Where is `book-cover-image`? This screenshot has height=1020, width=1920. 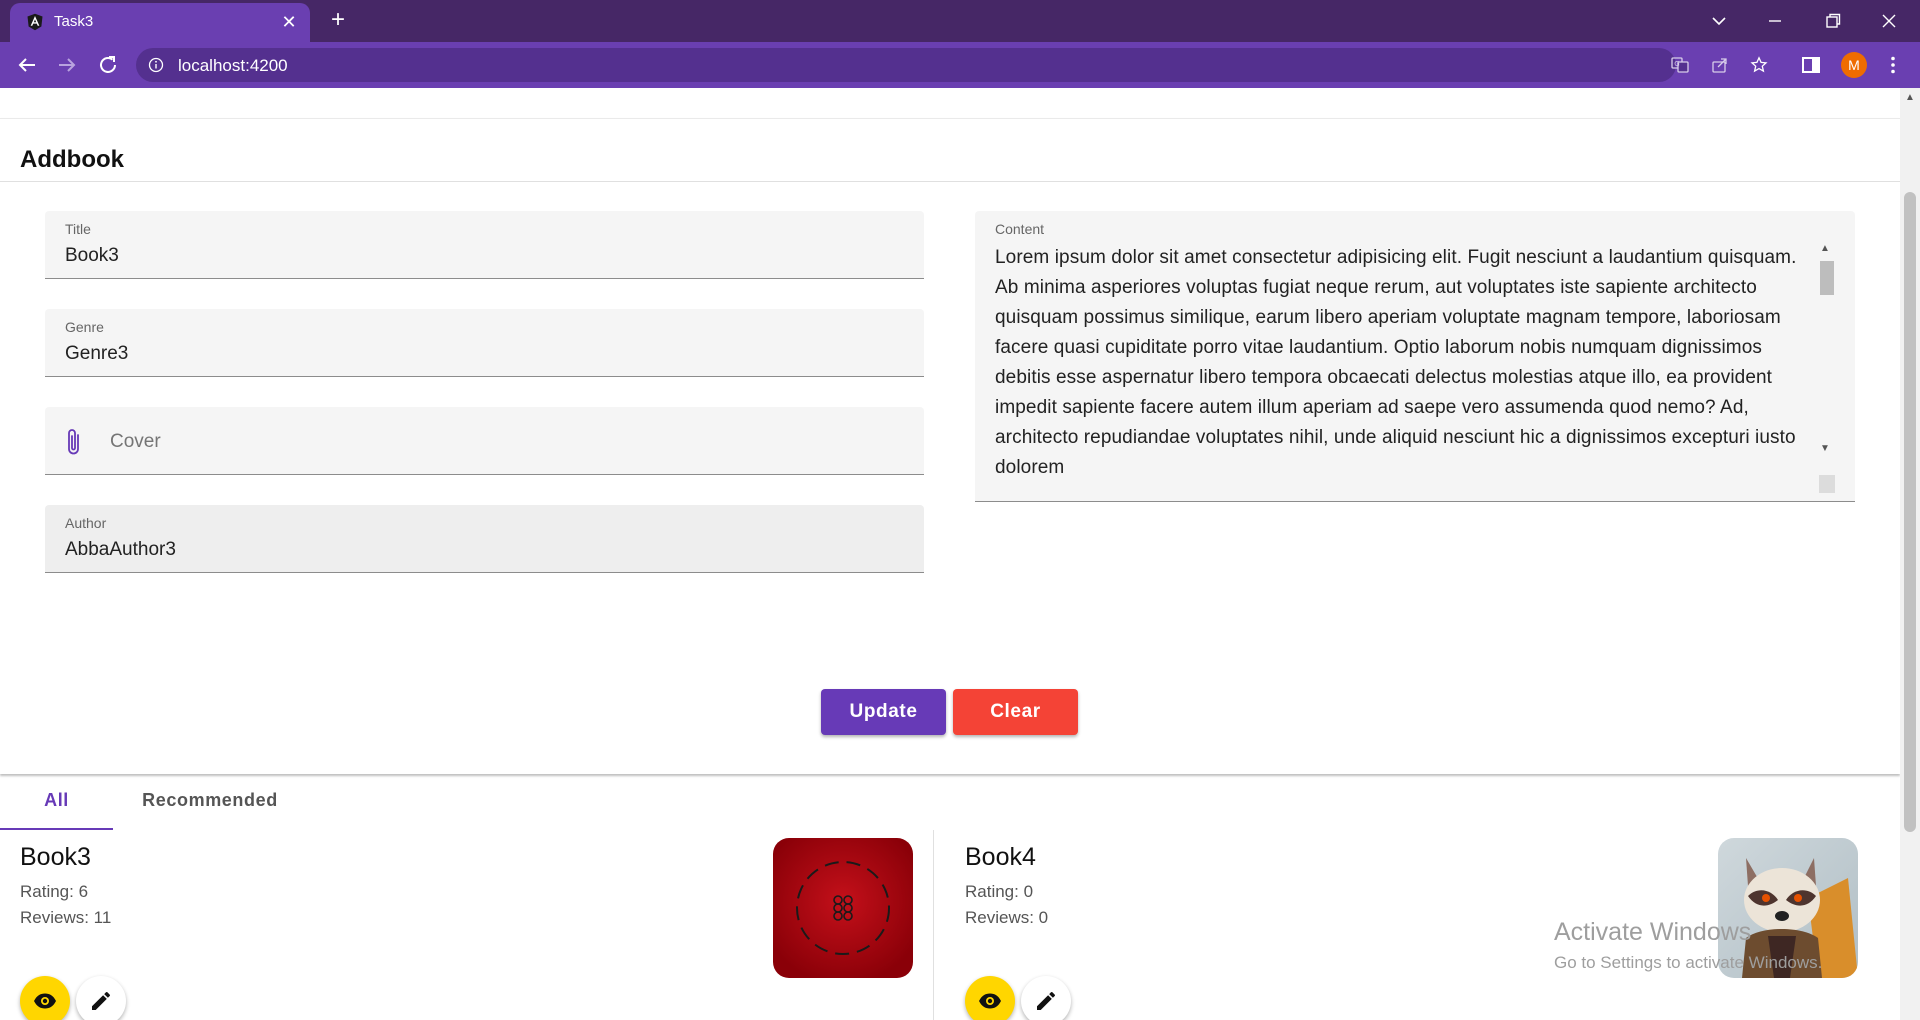 book-cover-image is located at coordinates (843, 908).